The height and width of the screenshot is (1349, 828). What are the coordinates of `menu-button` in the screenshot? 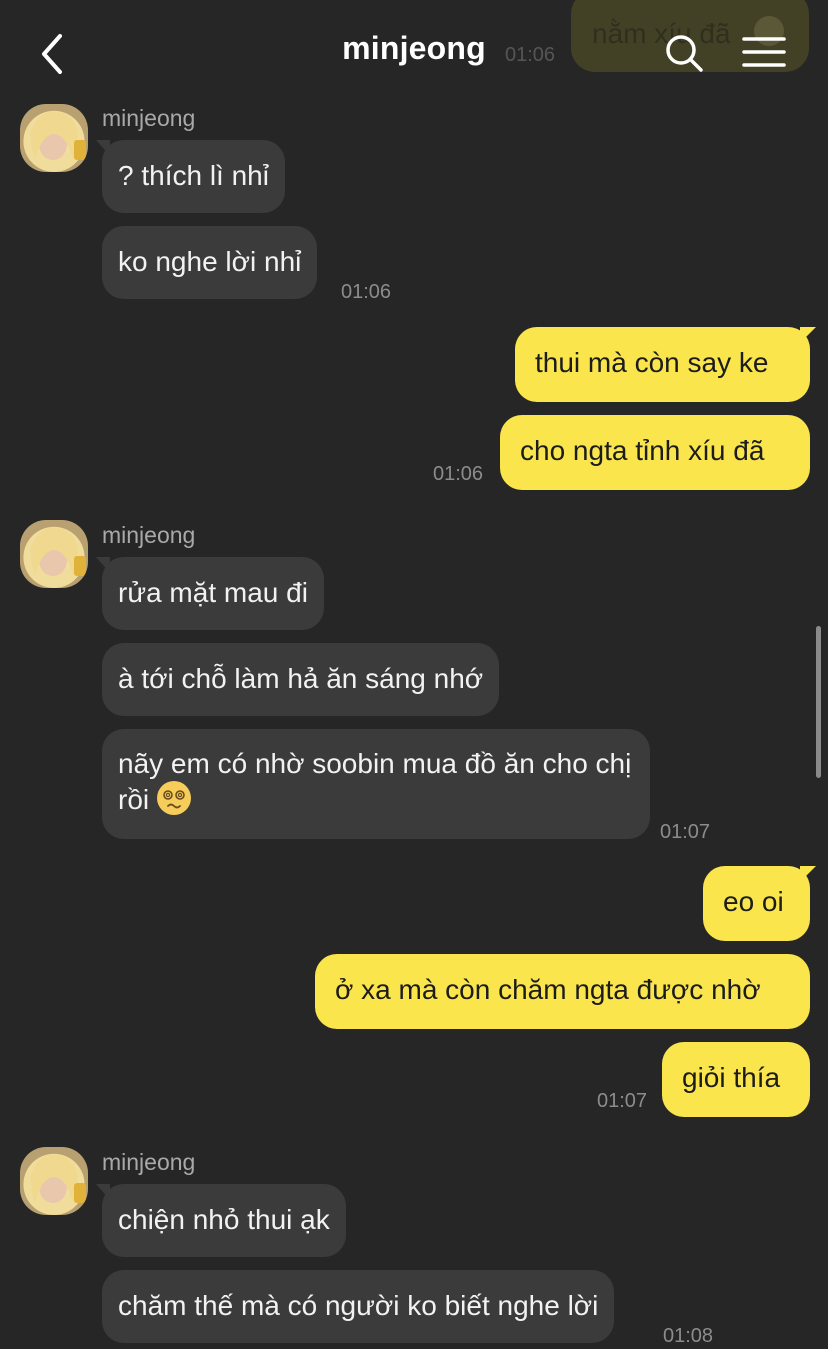 It's located at (764, 54).